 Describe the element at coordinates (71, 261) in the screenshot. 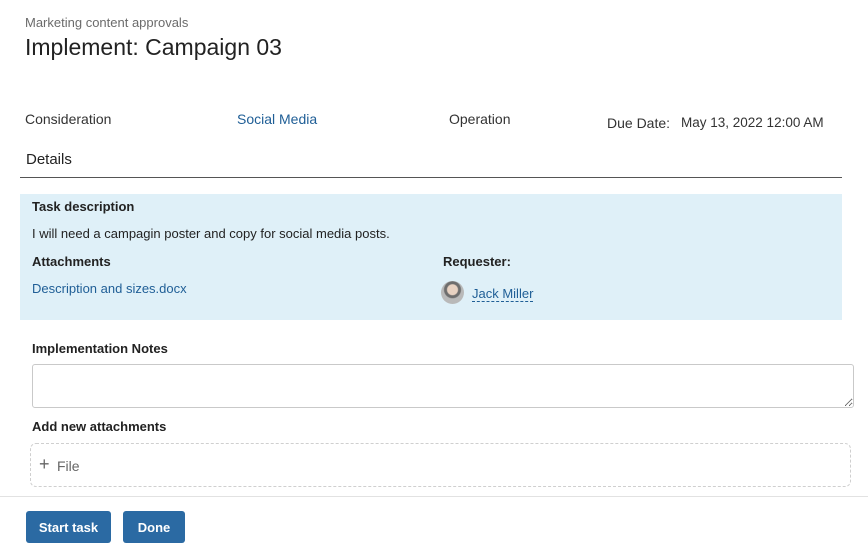

I see `attachments-label: Attachments` at that location.